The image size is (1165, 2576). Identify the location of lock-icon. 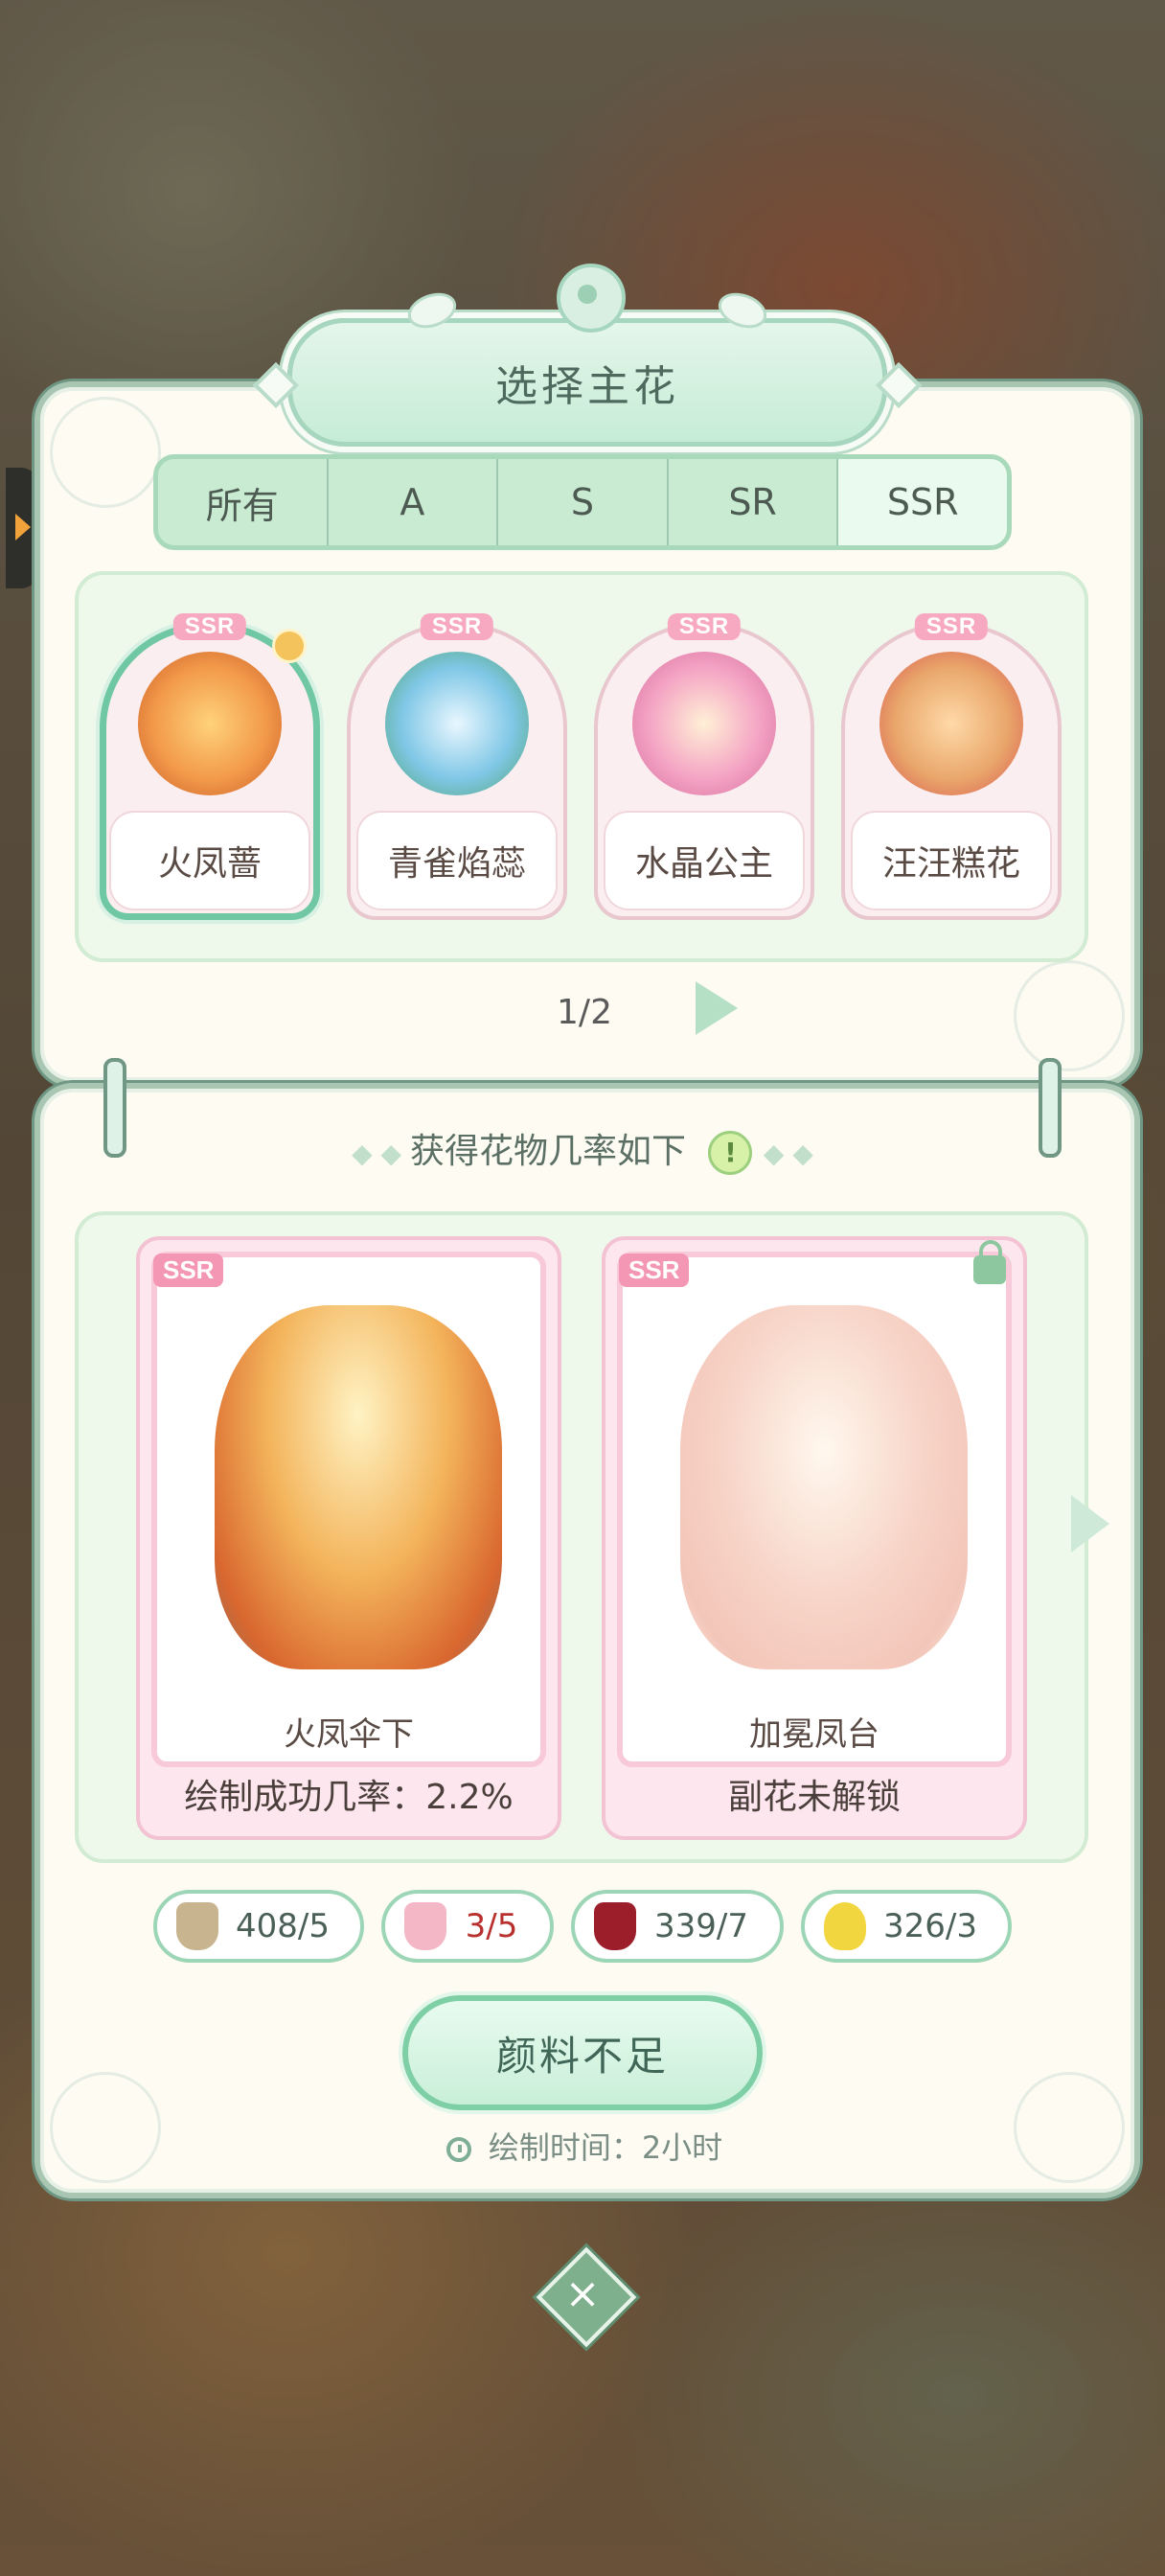
(990, 1262).